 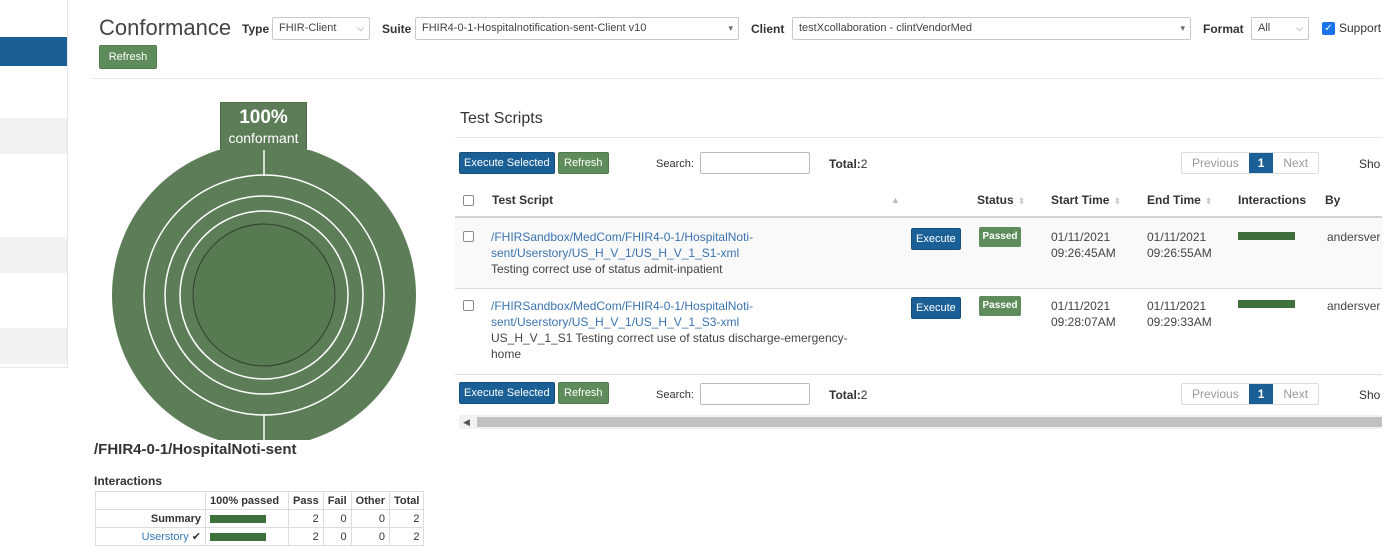 What do you see at coordinates (1332, 200) in the screenshot?
I see `column-header-by: By` at bounding box center [1332, 200].